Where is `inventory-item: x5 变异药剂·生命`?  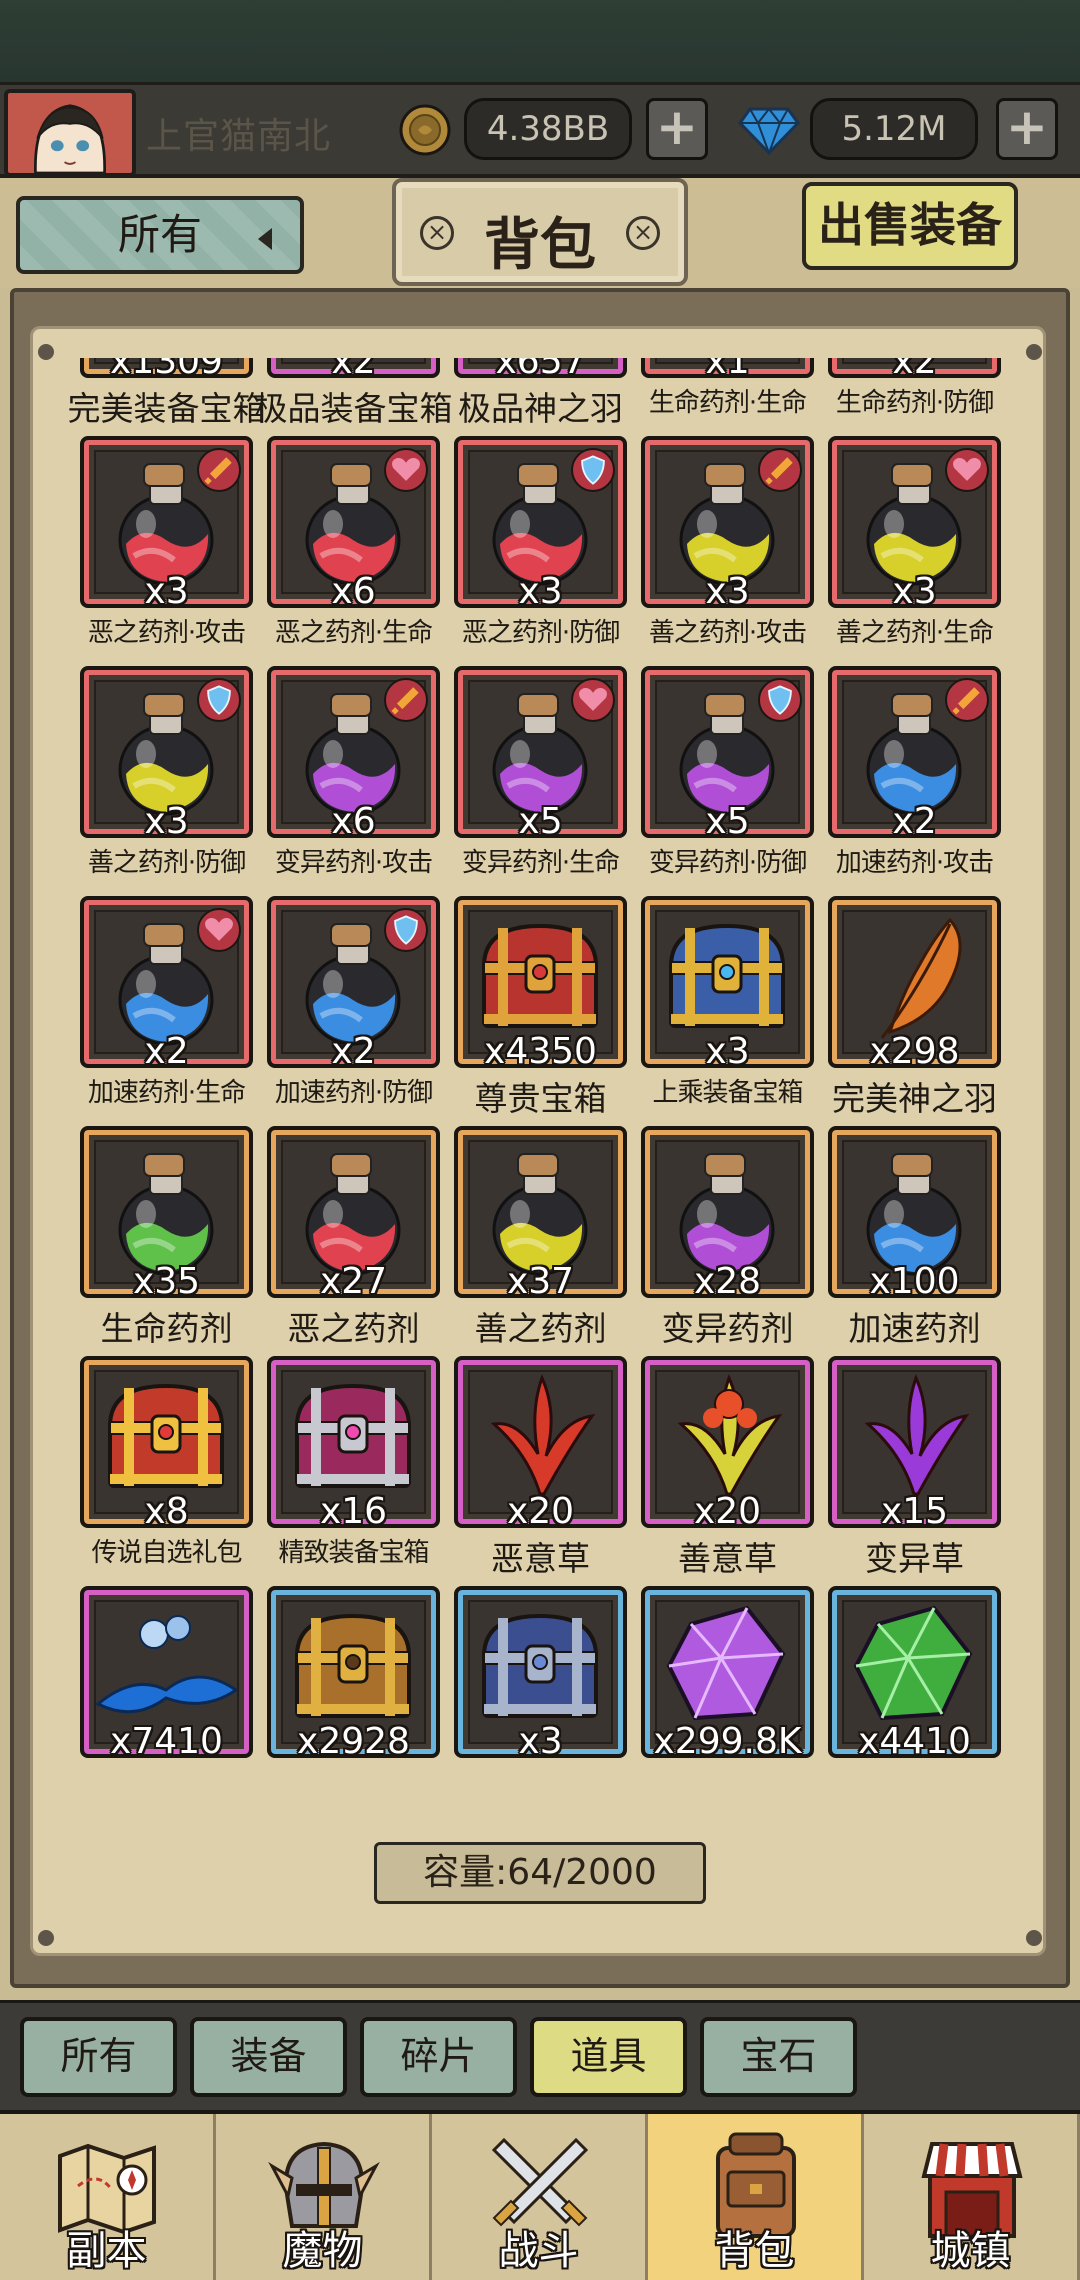 inventory-item: x5 变异药剂·生命 is located at coordinates (548, 782).